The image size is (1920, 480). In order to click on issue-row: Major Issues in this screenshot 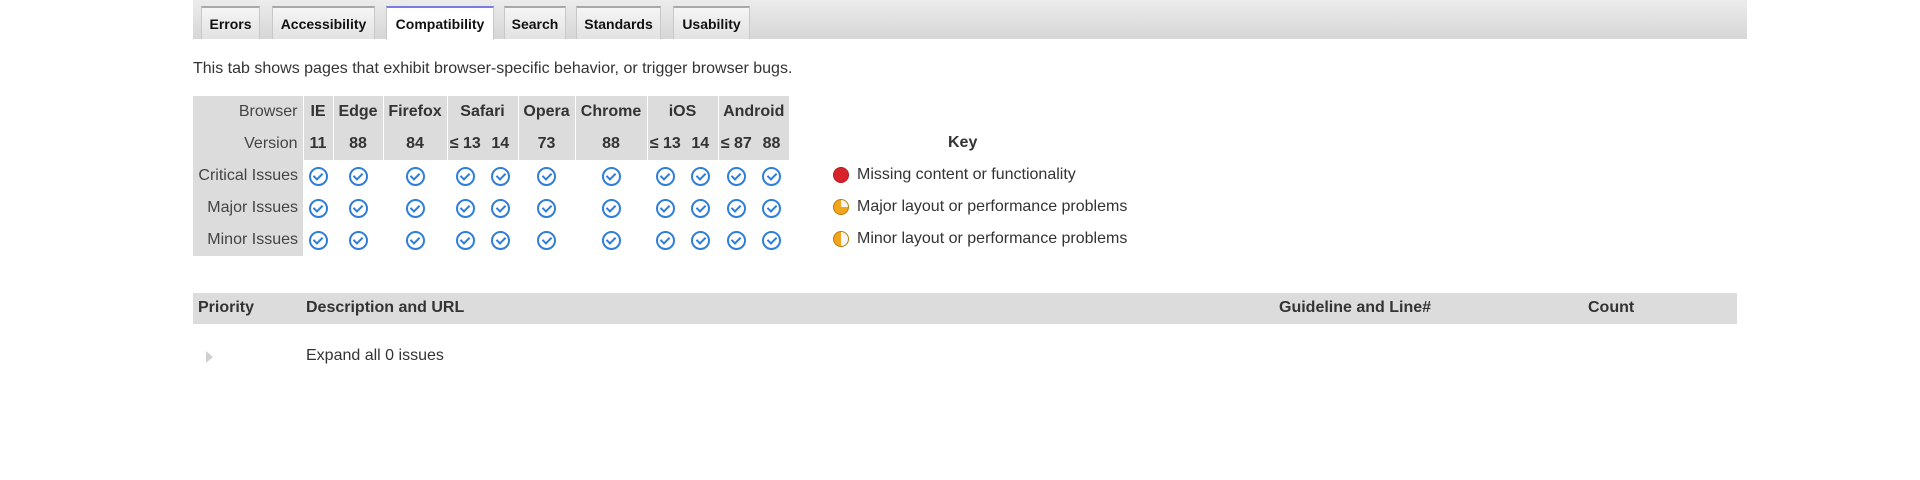, I will do `click(491, 208)`.